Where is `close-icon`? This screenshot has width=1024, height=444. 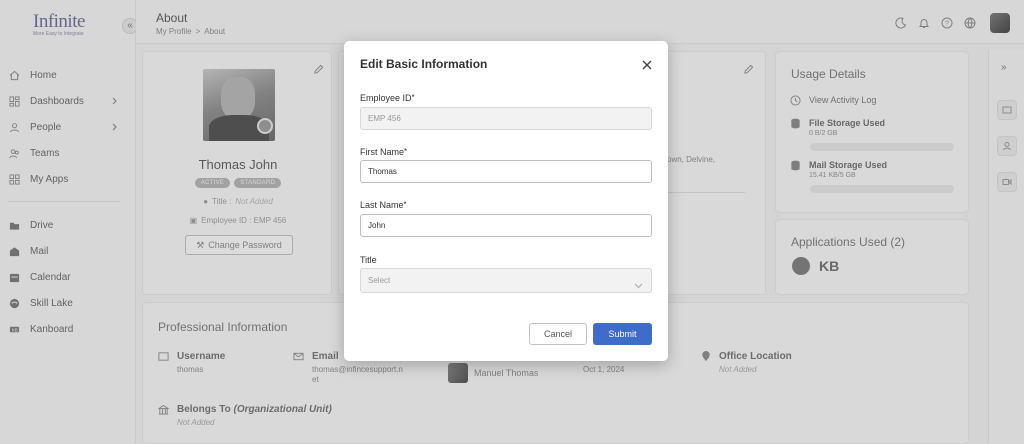 close-icon is located at coordinates (647, 65).